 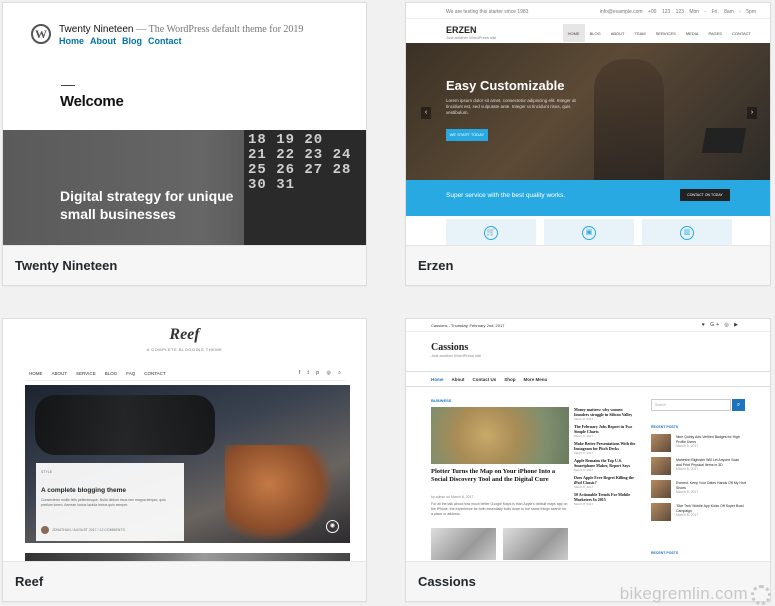 I want to click on watermark: bikegremlin.com, so click(x=695, y=594).